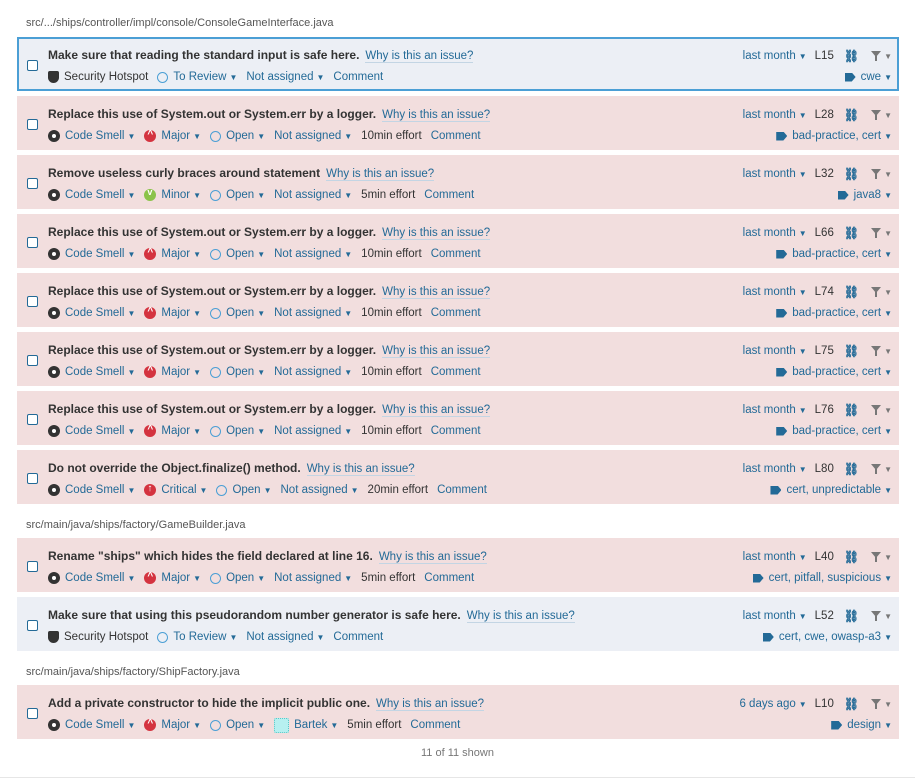  What do you see at coordinates (172, 194) in the screenshot?
I see `issue-severity: Minor▼` at bounding box center [172, 194].